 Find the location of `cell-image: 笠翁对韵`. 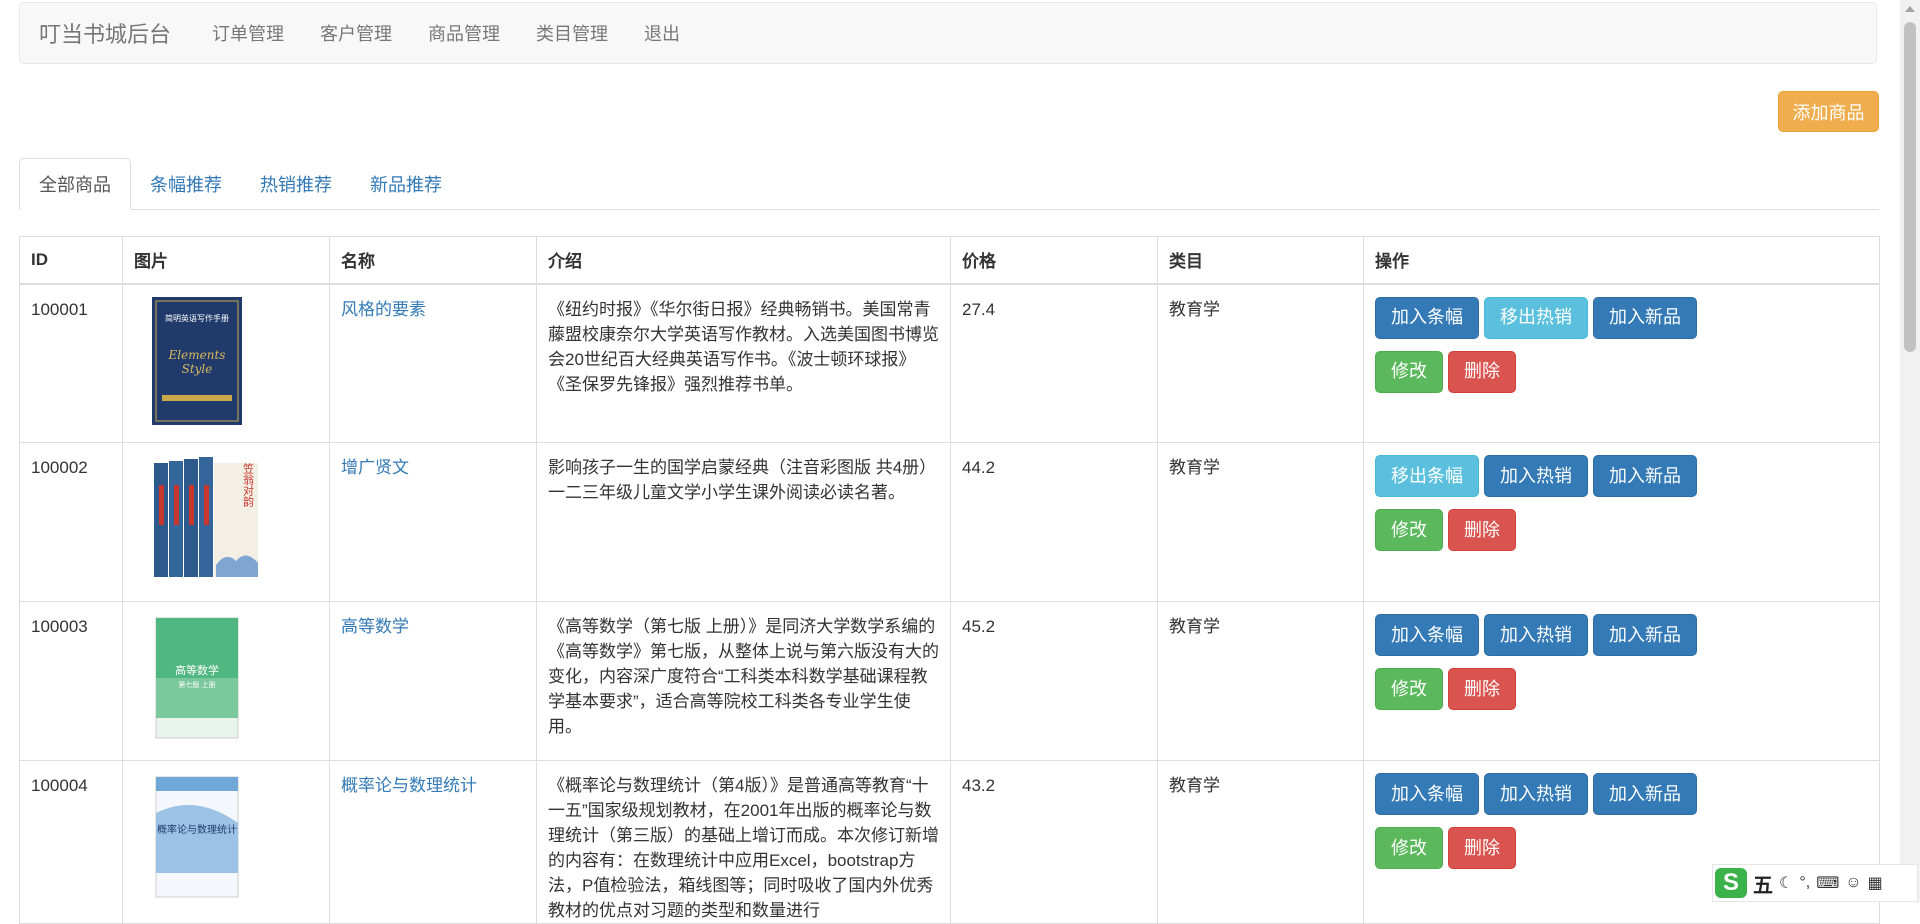

cell-image: 笠翁对韵 is located at coordinates (226, 522).